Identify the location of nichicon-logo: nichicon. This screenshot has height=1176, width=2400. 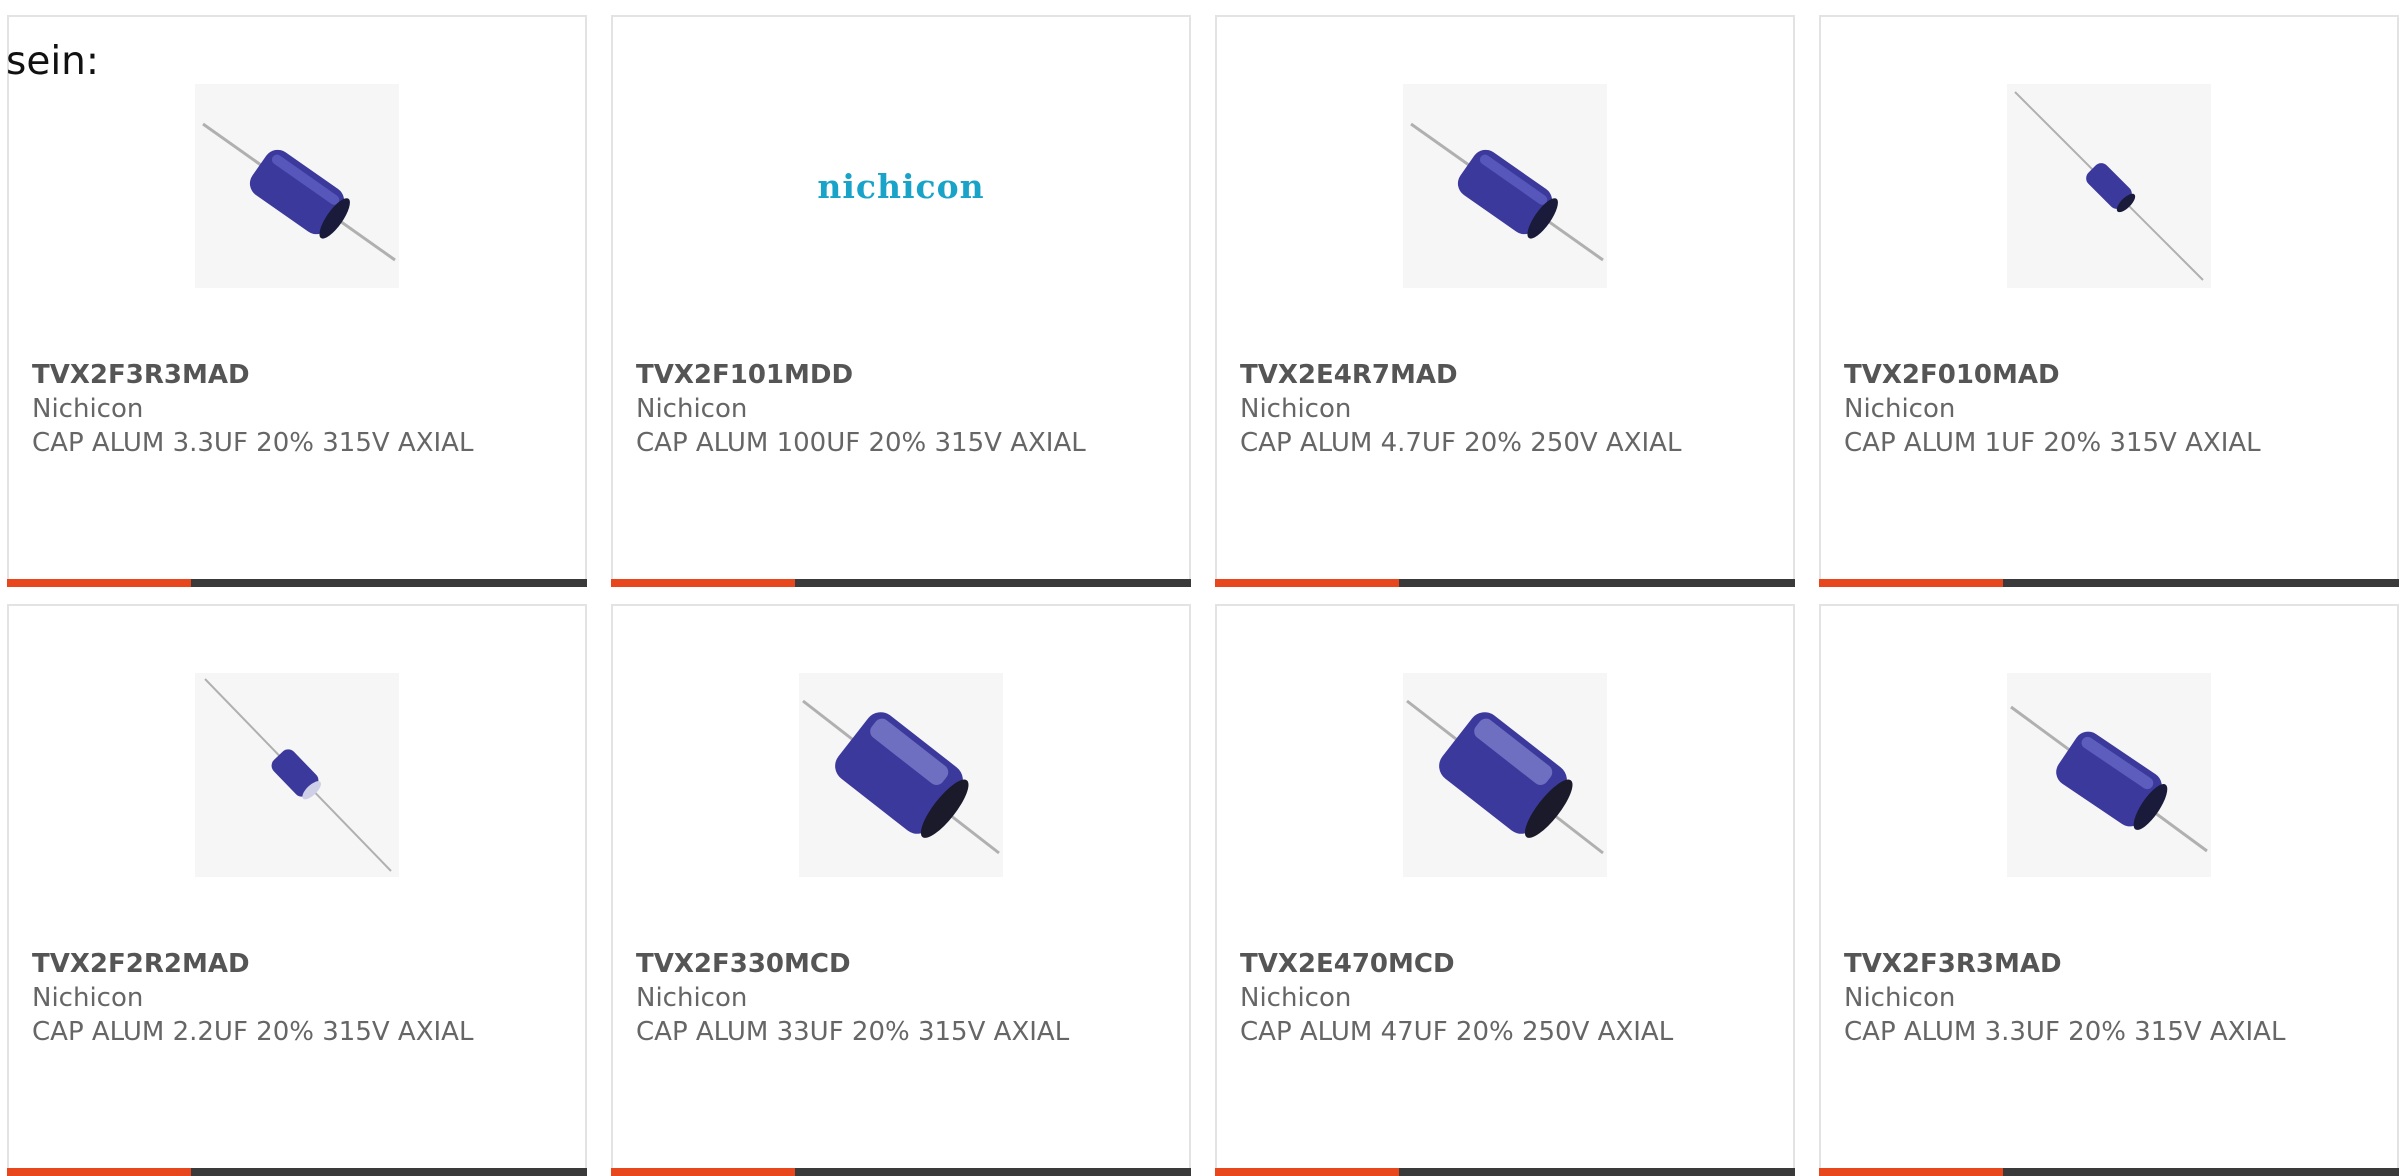
(901, 186).